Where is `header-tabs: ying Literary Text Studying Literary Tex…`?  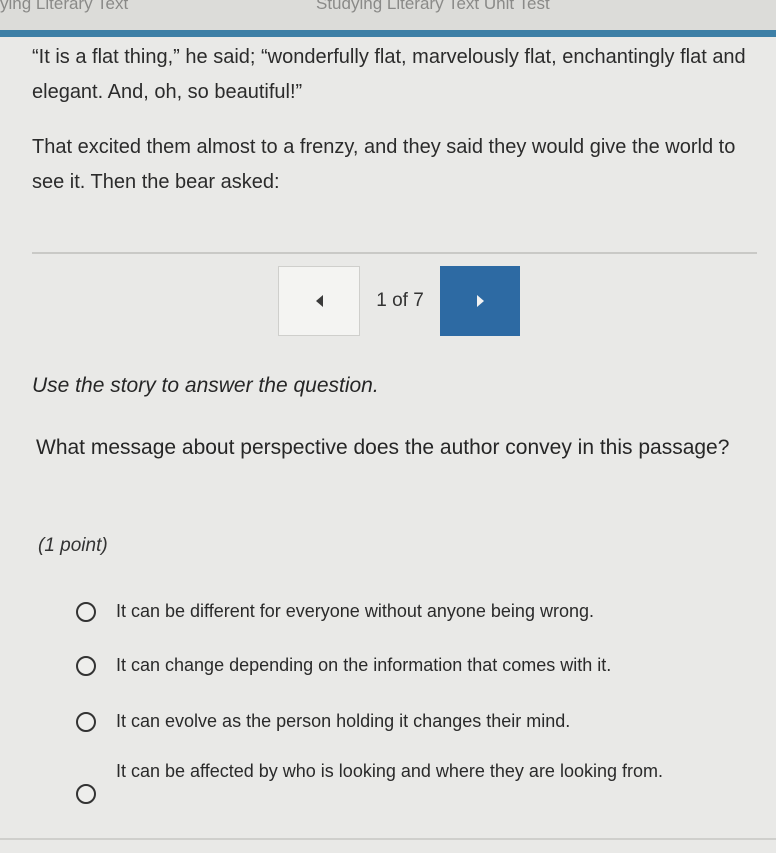 header-tabs: ying Literary Text Studying Literary Tex… is located at coordinates (388, 15).